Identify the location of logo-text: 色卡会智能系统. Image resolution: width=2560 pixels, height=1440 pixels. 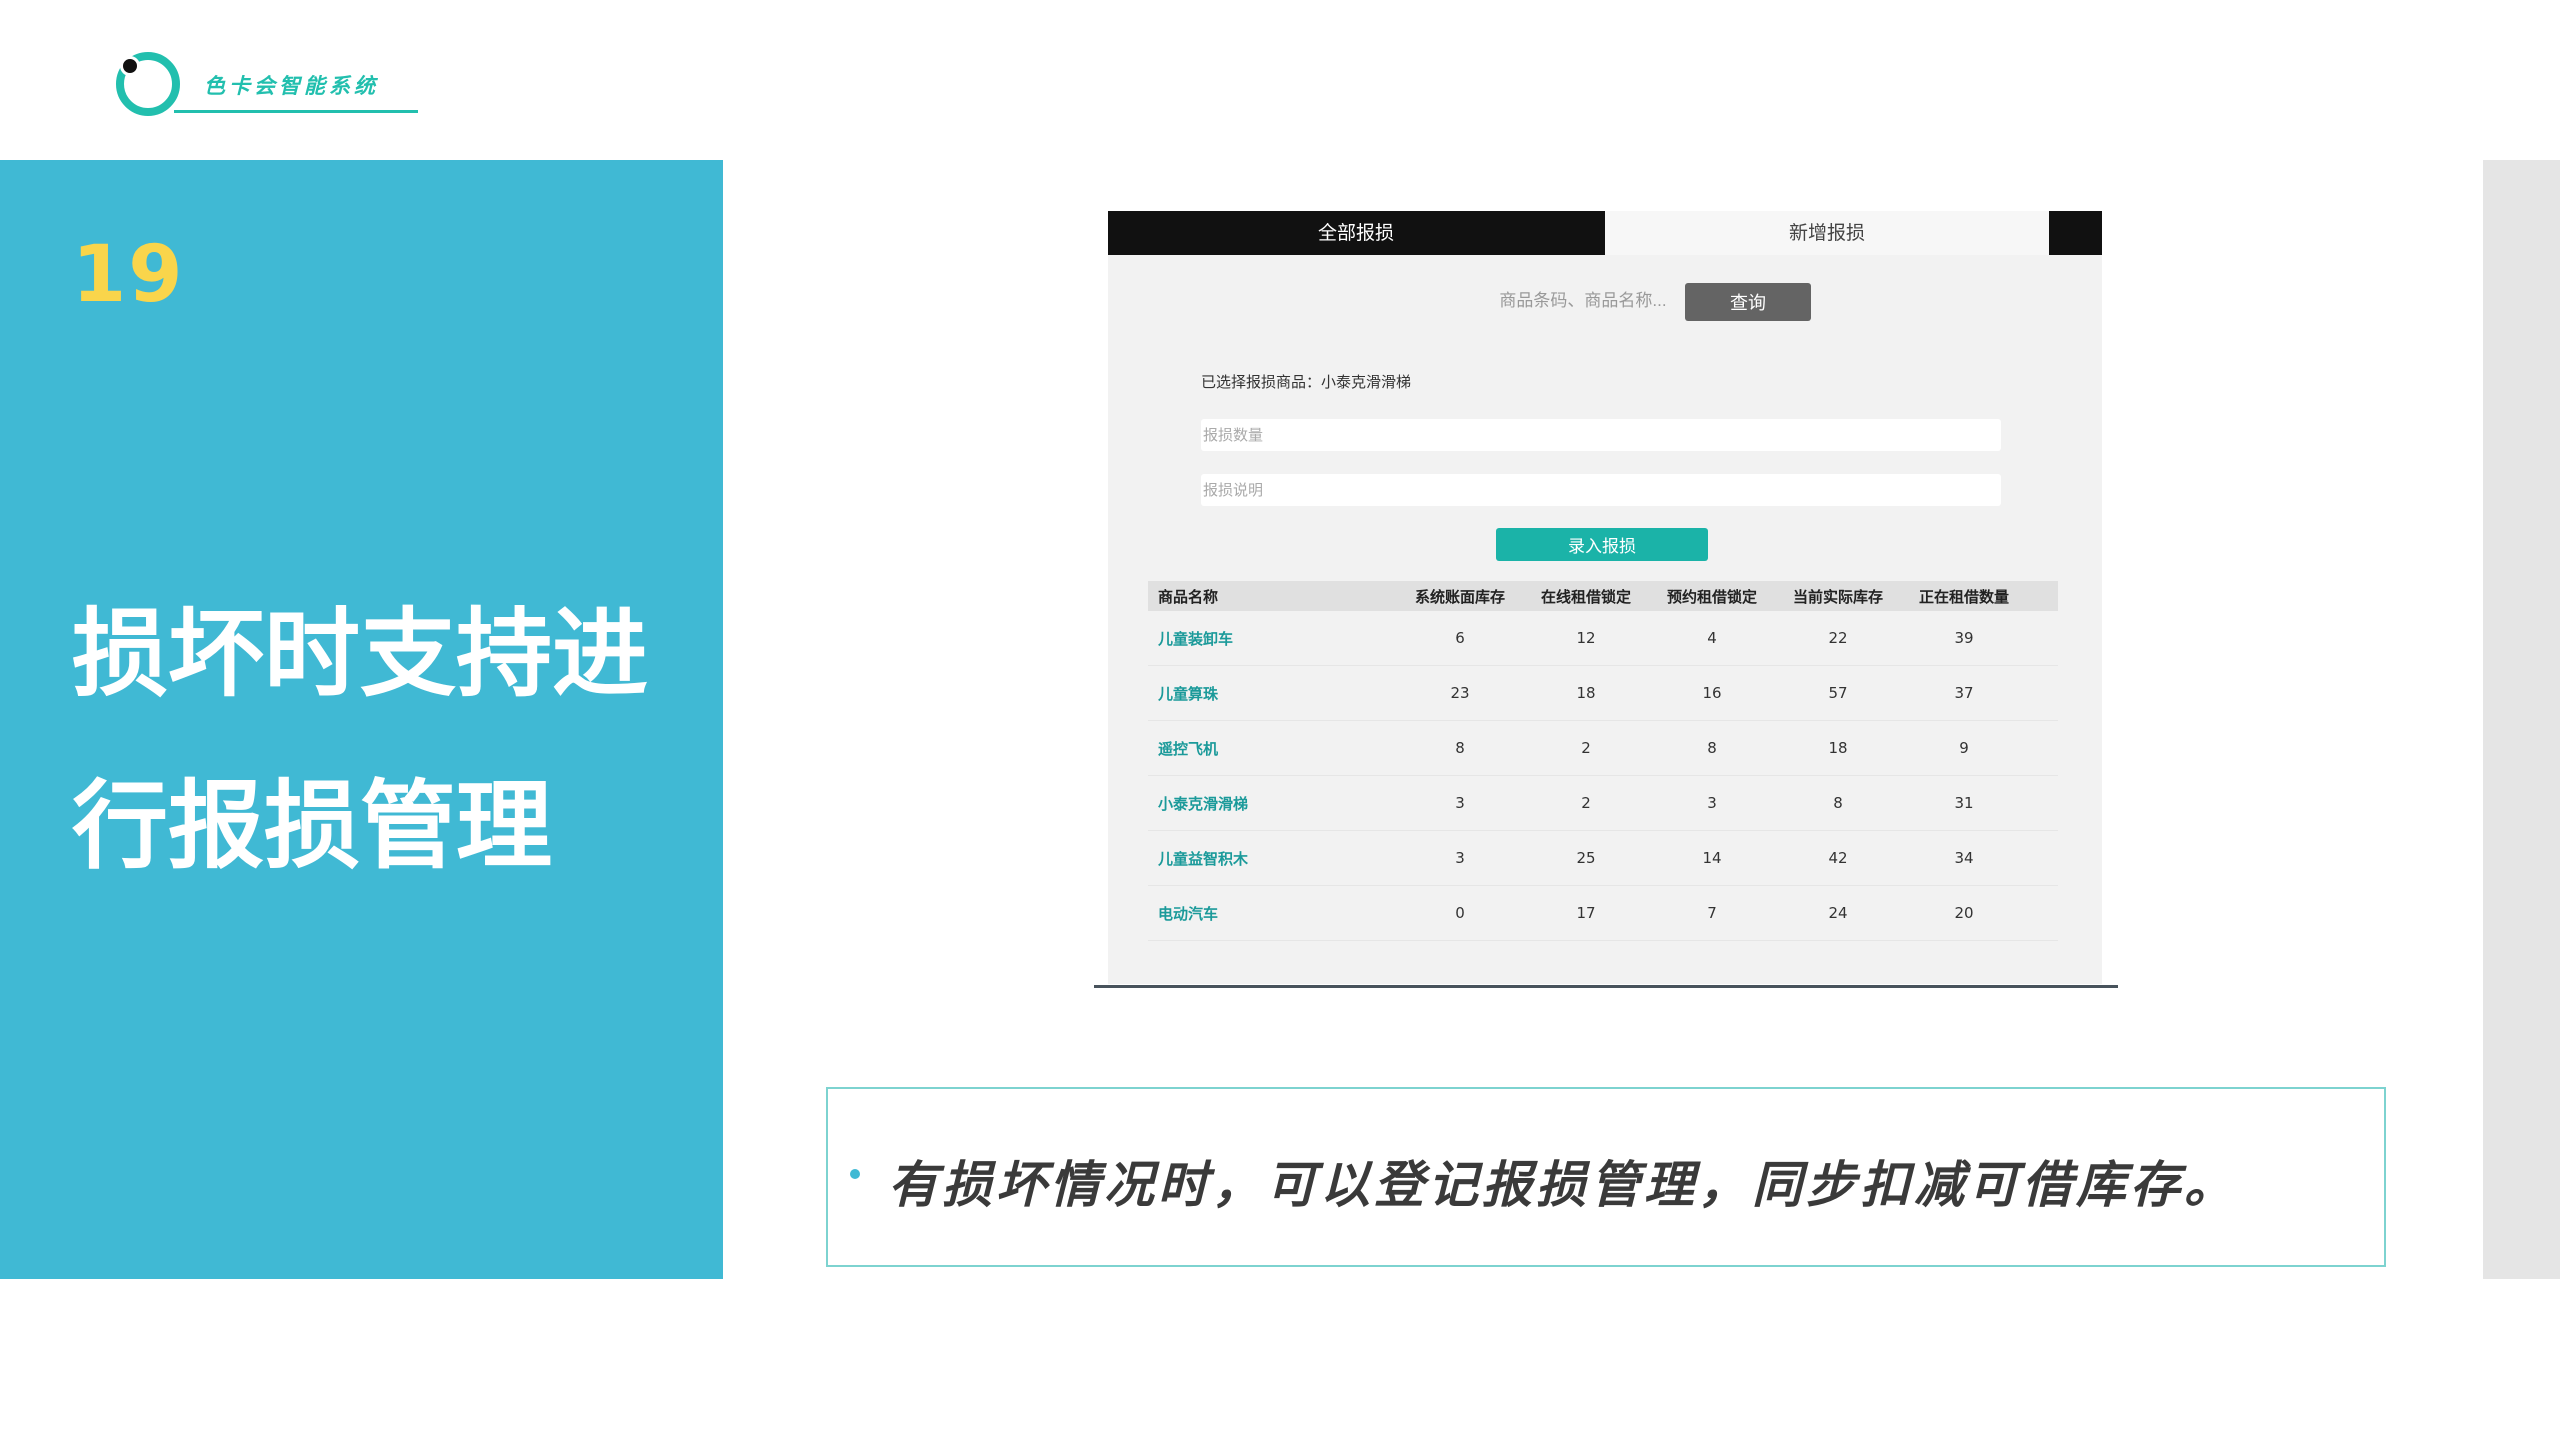
(291, 86).